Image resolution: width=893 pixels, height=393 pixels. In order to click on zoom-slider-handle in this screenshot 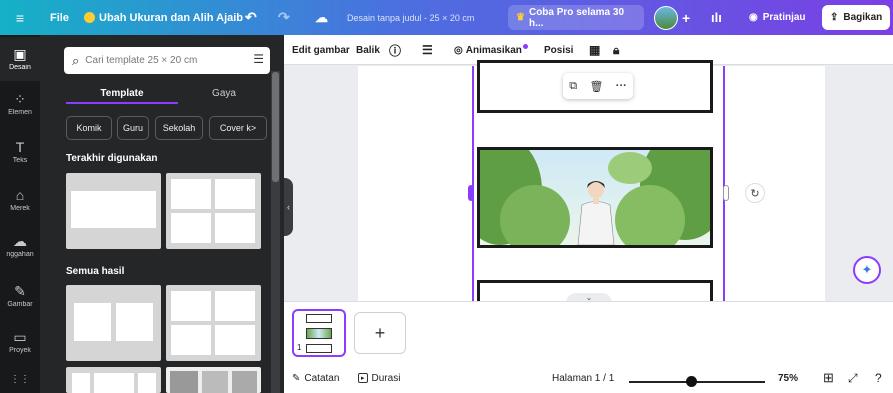, I will do `click(692, 381)`.